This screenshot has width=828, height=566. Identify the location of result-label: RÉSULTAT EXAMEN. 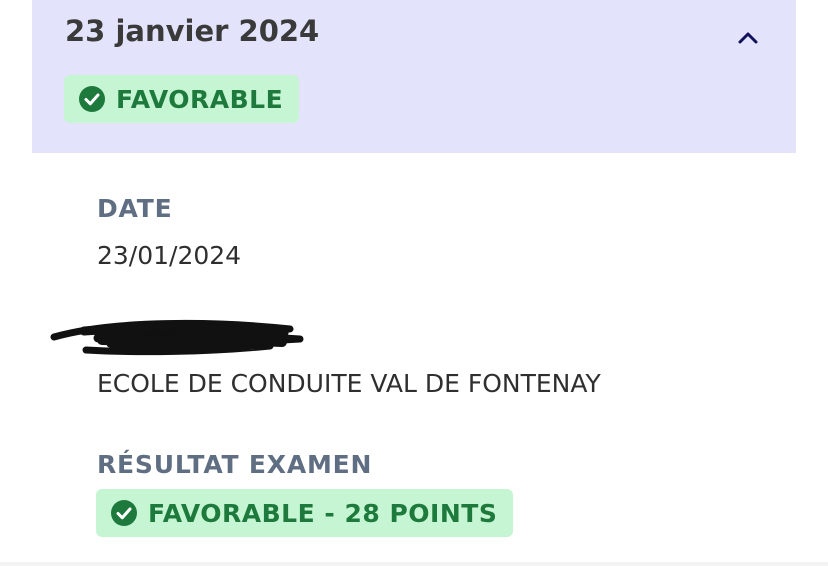
(235, 464).